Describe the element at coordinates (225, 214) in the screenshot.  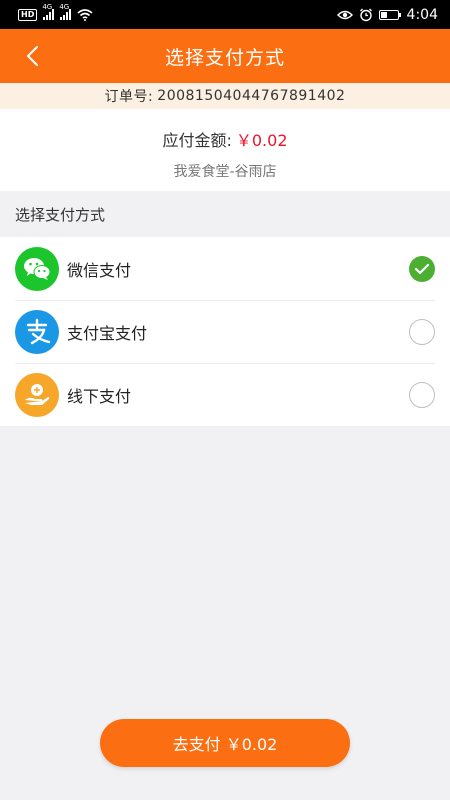
I see `section-title: 选择支付方式` at that location.